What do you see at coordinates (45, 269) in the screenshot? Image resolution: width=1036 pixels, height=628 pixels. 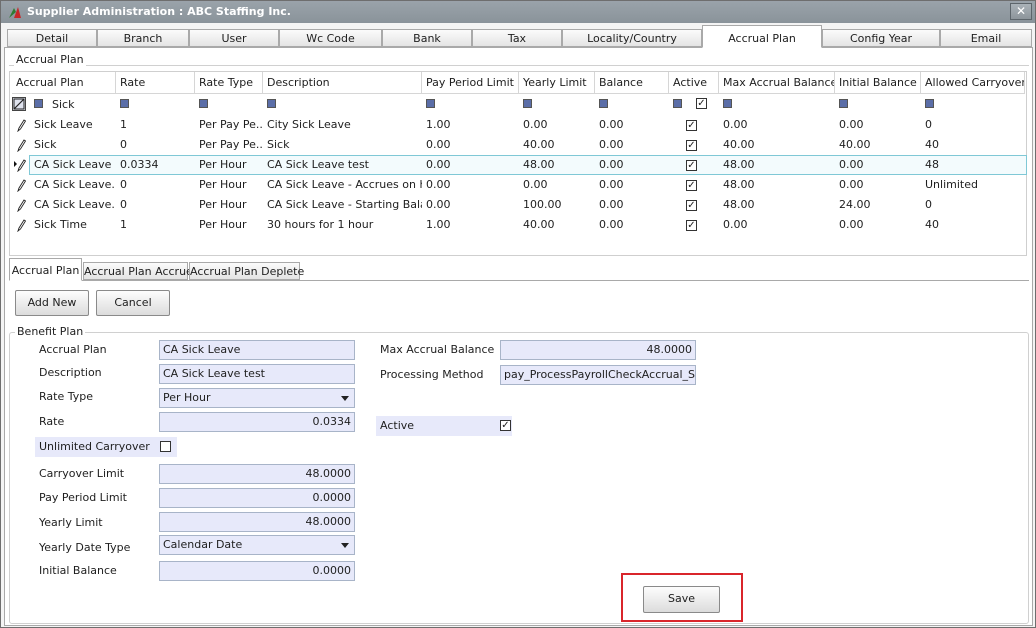 I see `subtab-accrual-plan: Accrual Plan` at bounding box center [45, 269].